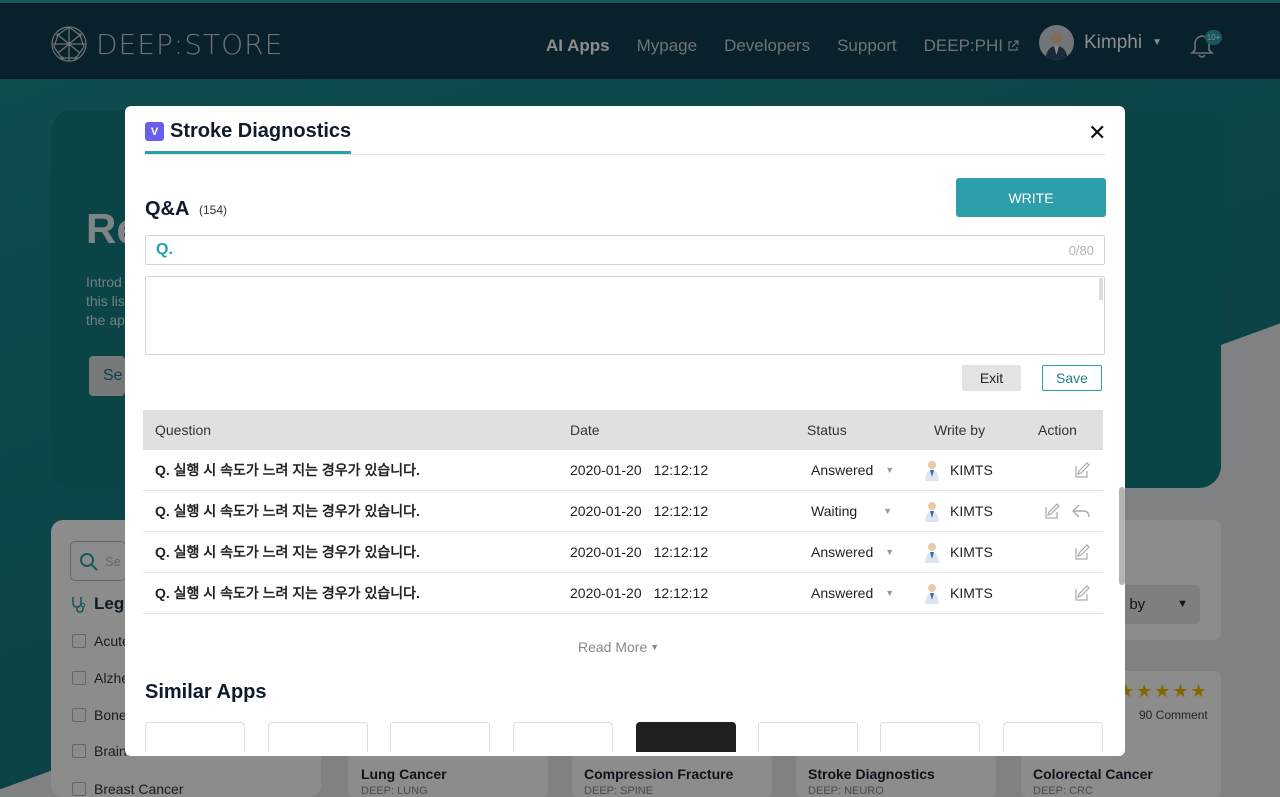  Describe the element at coordinates (206, 692) in the screenshot. I see `similar-apps-title: Similar Apps` at that location.